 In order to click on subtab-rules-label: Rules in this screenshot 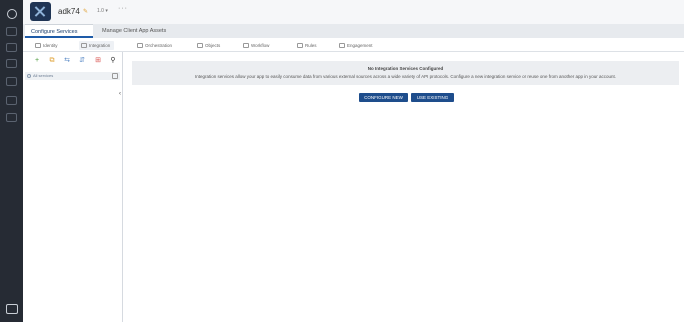, I will do `click(311, 45)`.